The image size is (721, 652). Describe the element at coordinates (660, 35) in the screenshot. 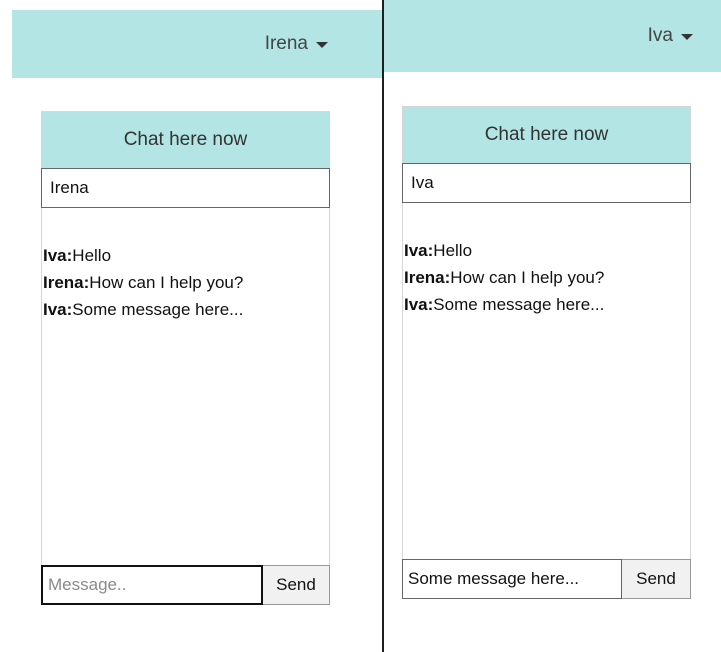

I see `user-menu-label: Iva` at that location.